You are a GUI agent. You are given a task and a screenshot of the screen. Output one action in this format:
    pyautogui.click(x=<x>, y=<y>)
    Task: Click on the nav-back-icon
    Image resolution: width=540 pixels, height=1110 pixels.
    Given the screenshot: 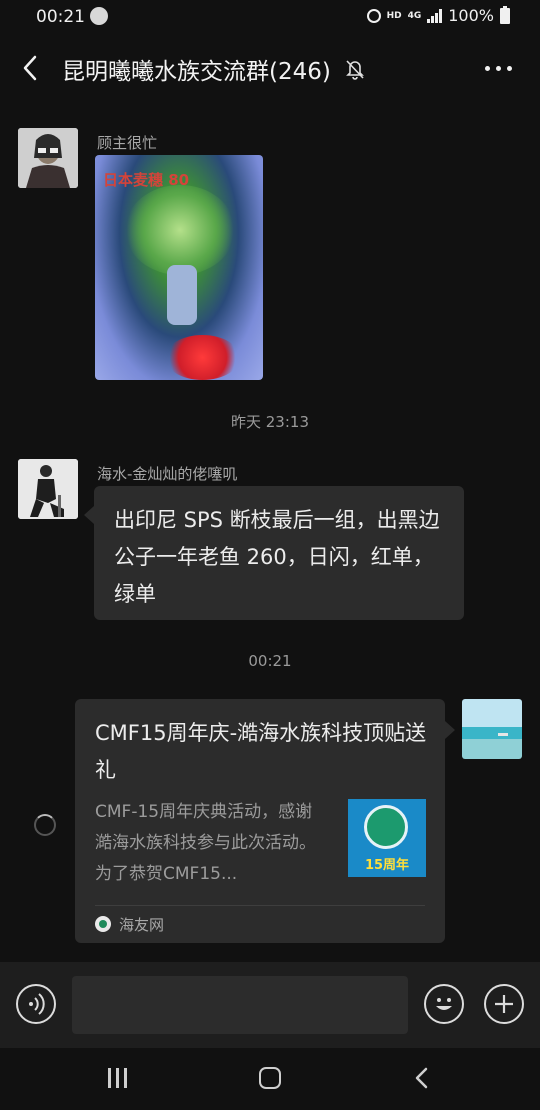 What is the action you would take?
    pyautogui.click(x=422, y=1078)
    